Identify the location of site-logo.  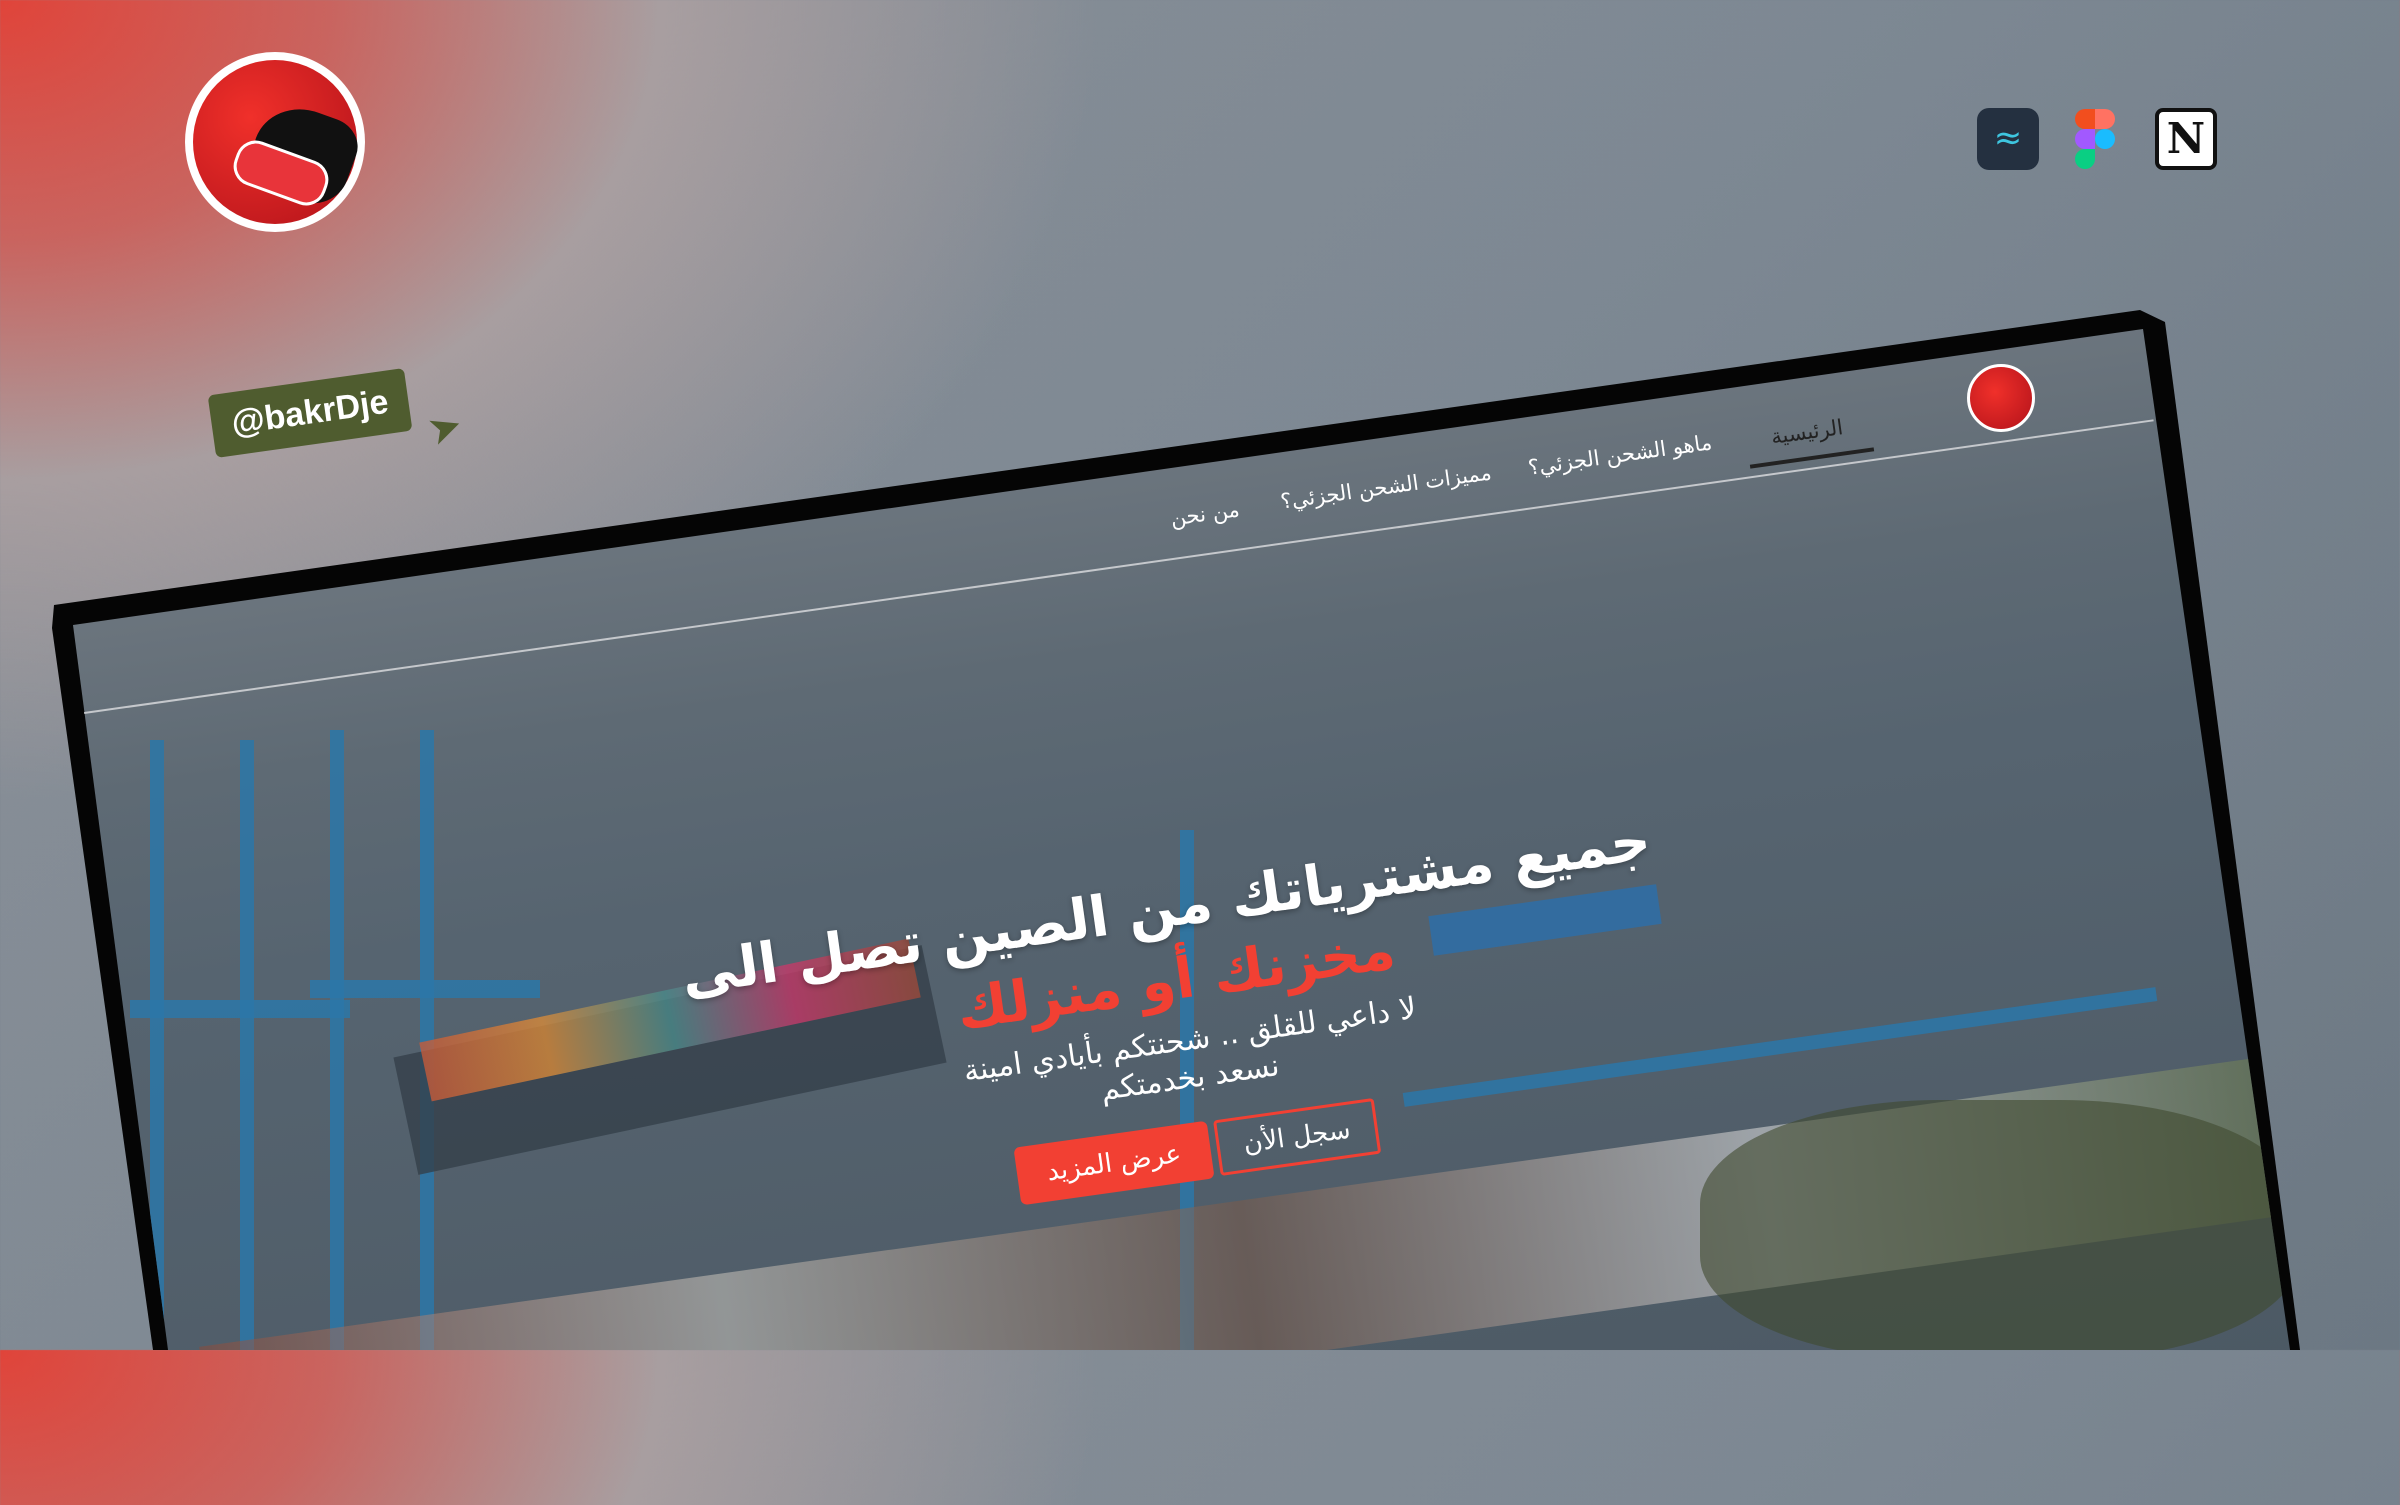
(2001, 398).